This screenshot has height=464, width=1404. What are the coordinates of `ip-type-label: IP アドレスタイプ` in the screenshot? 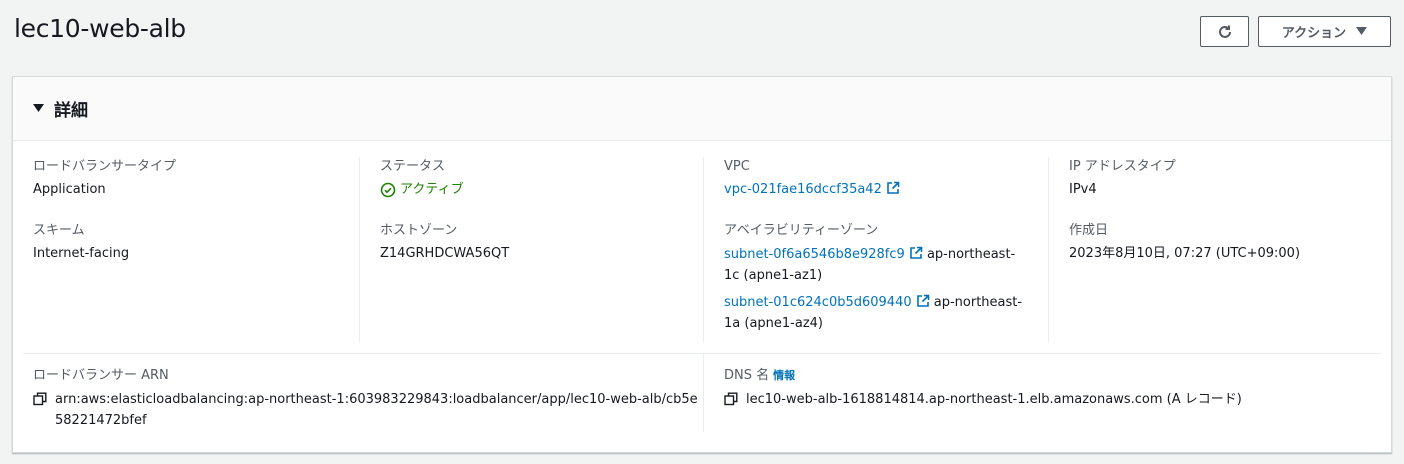 It's located at (1122, 166).